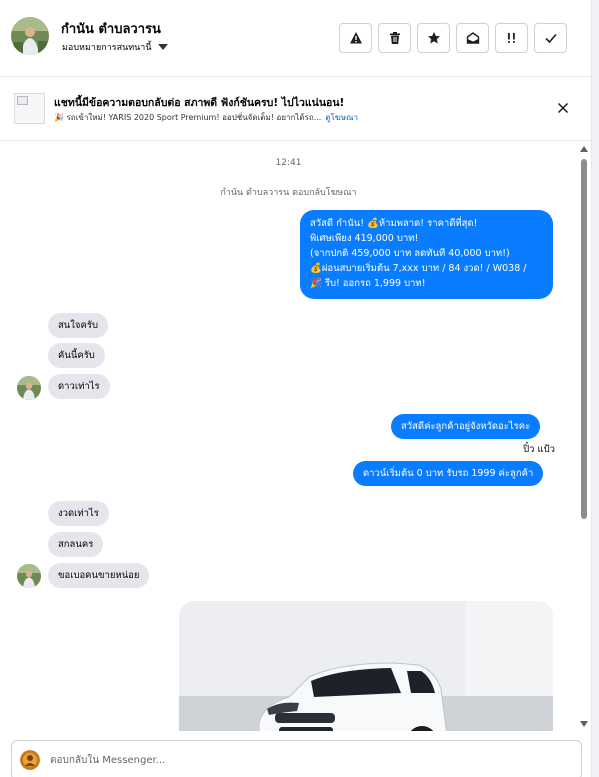 The image size is (599, 777). I want to click on follow-up-icon, so click(511, 38).